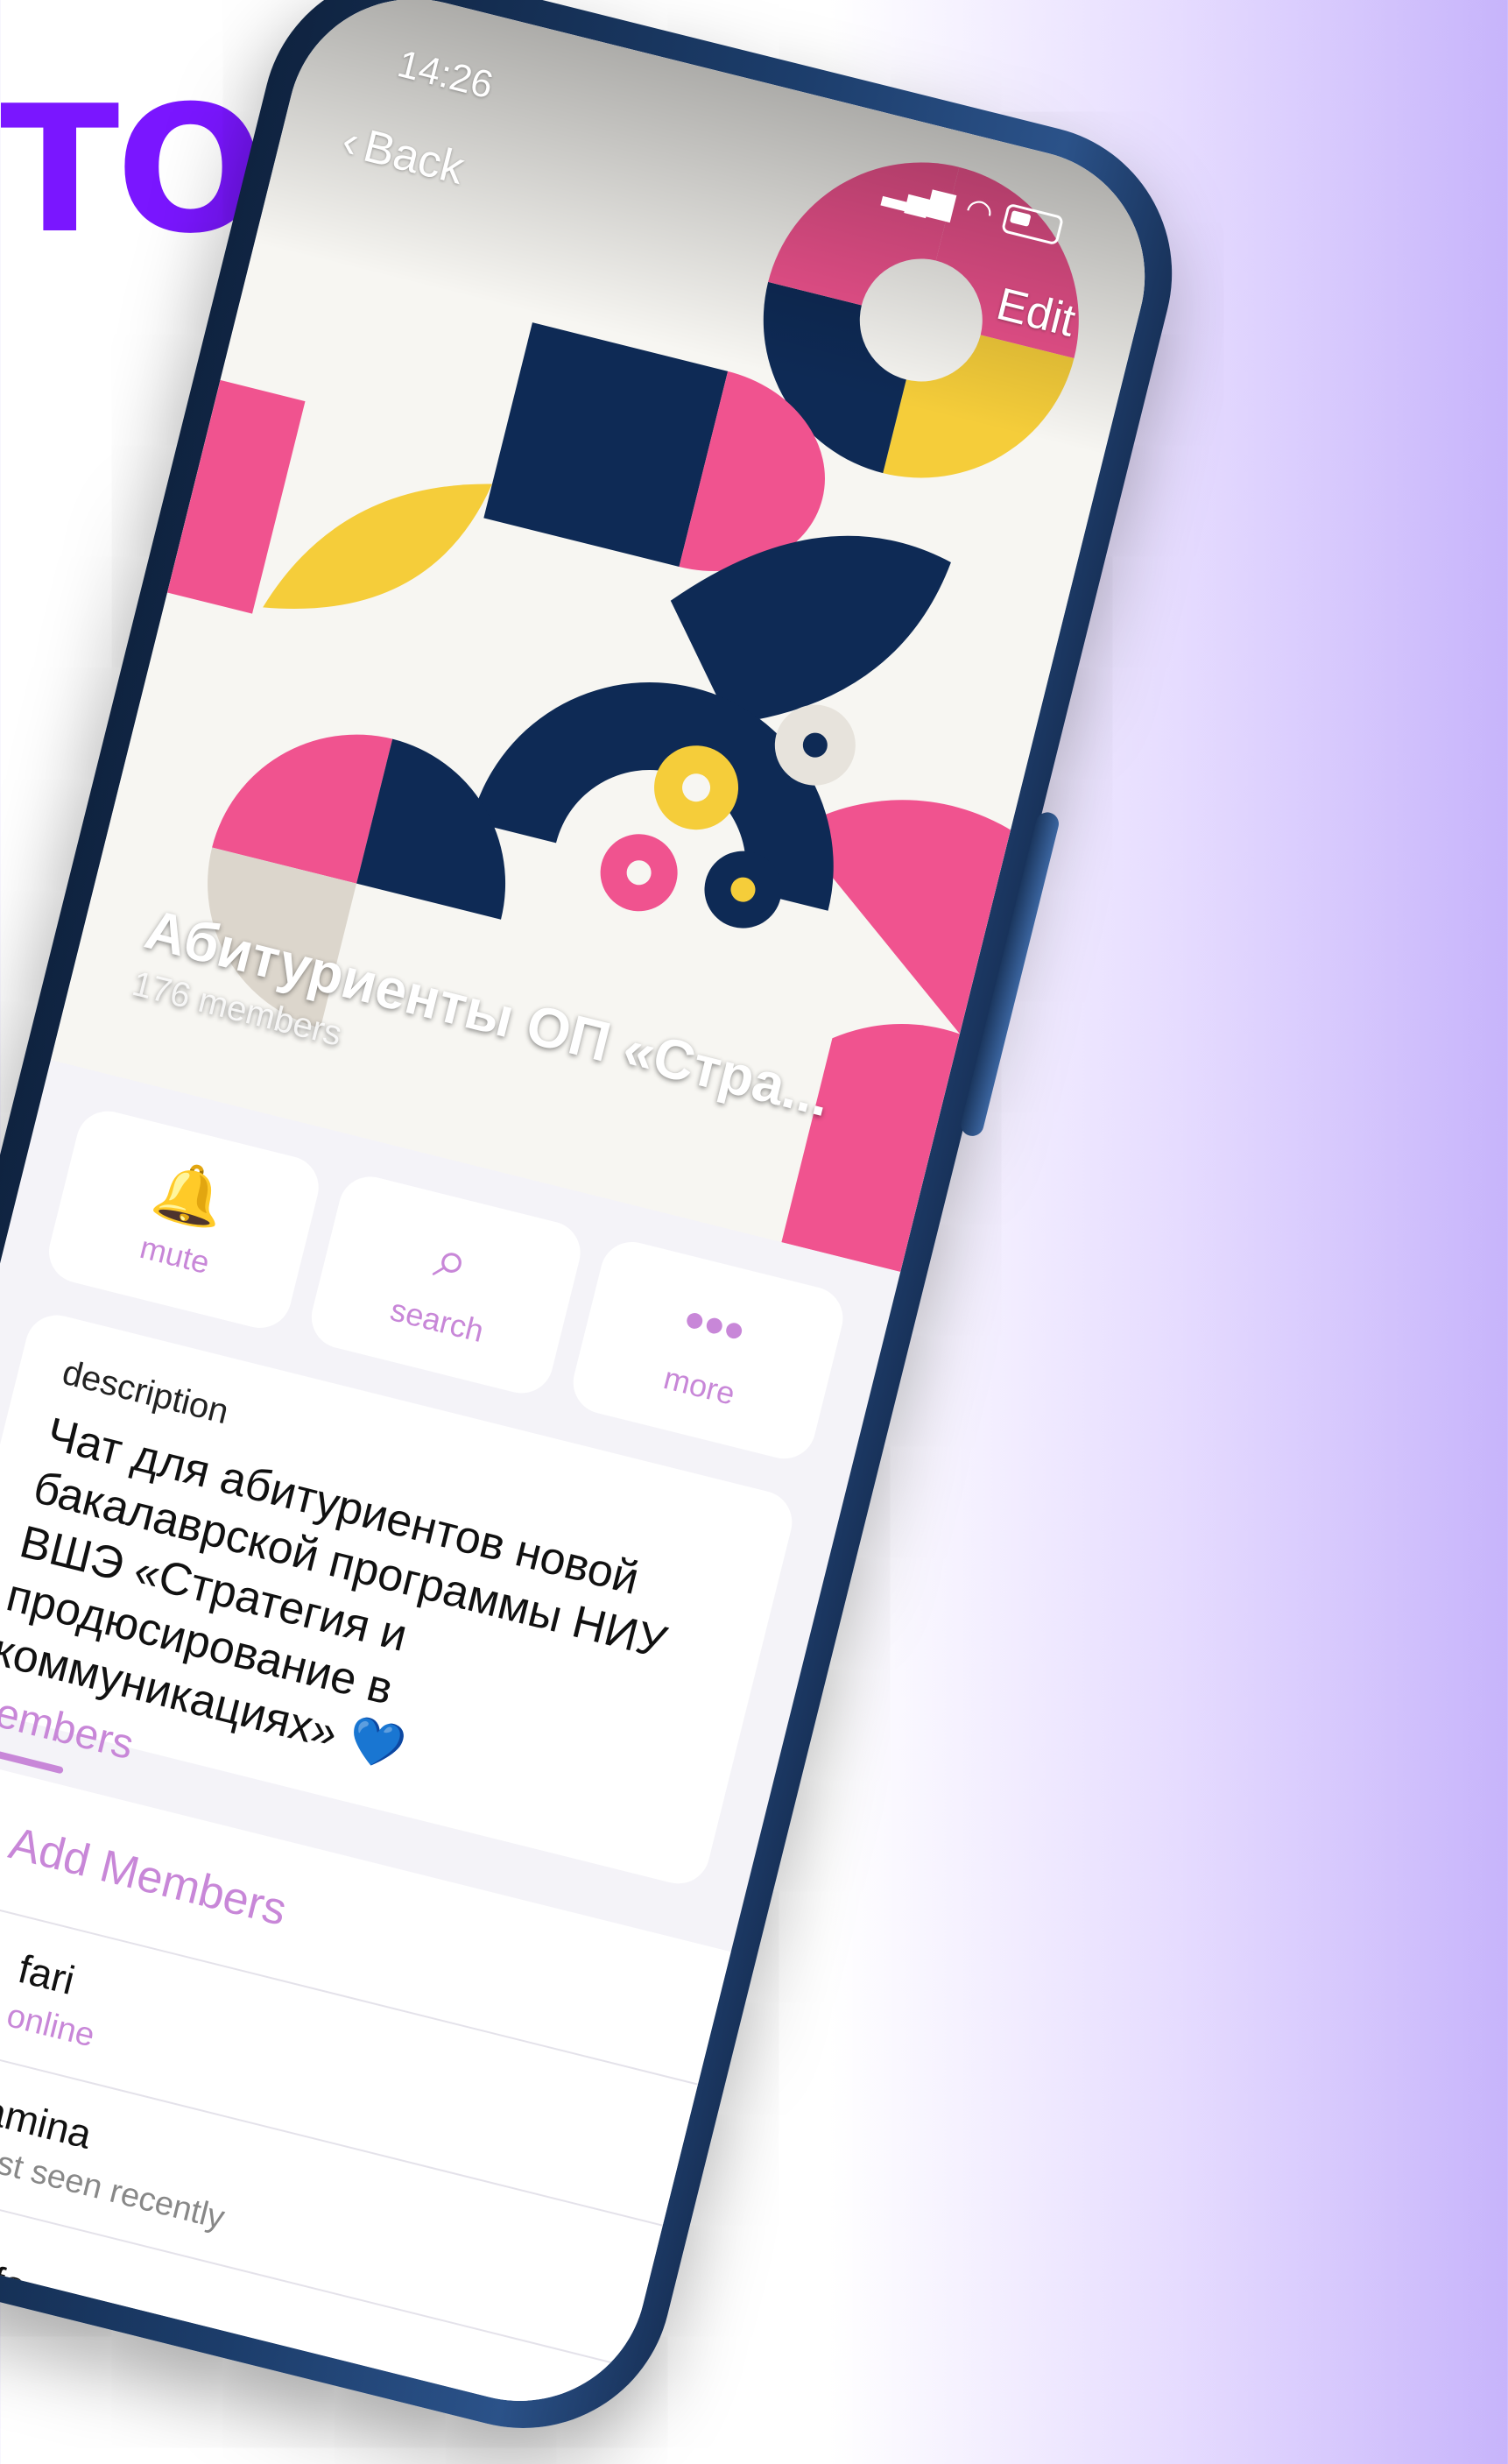 Image resolution: width=1508 pixels, height=2464 pixels. I want to click on bell-icon: 🔔, so click(190, 1194).